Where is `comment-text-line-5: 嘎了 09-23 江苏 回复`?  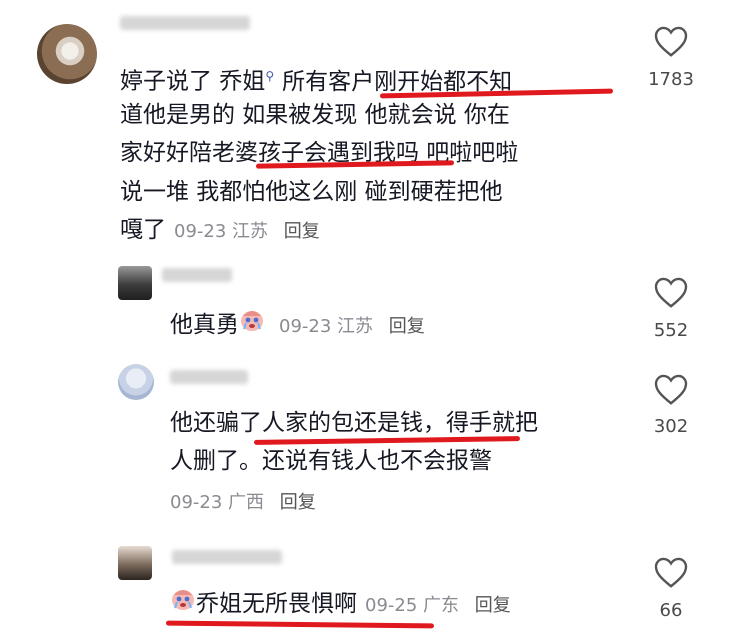 comment-text-line-5: 嘎了 09-23 江苏 回复 is located at coordinates (220, 230).